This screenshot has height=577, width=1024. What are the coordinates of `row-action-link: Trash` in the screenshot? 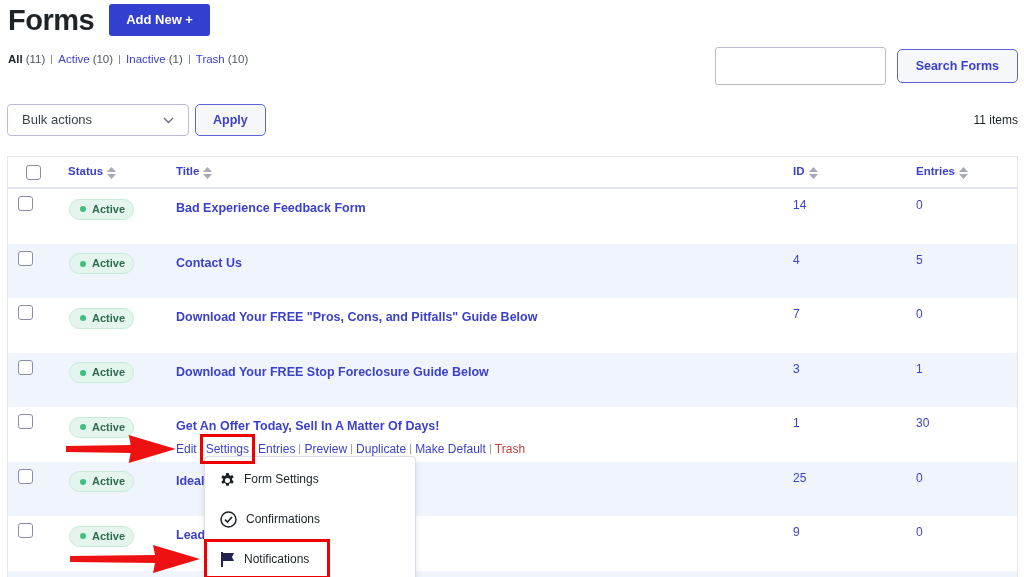 It's located at (510, 449).